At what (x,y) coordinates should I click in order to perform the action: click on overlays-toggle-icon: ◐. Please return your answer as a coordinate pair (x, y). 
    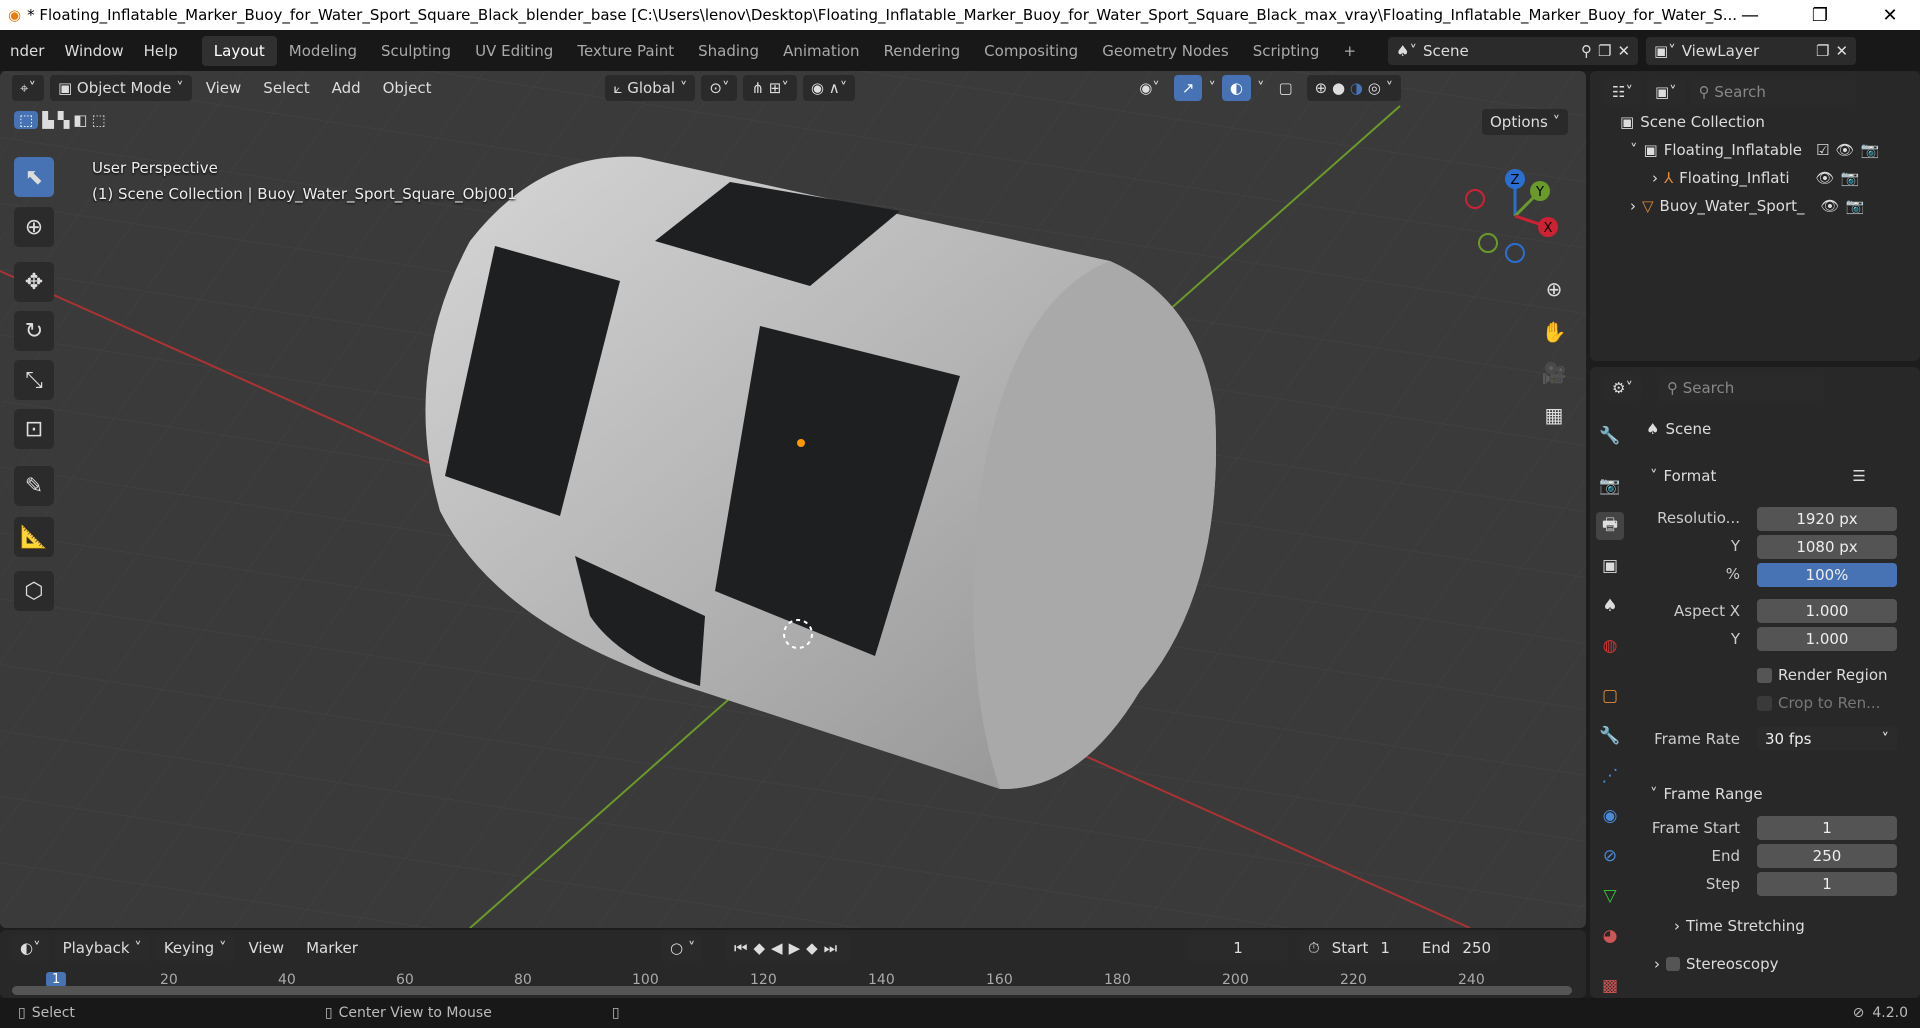
    Looking at the image, I should click on (1236, 88).